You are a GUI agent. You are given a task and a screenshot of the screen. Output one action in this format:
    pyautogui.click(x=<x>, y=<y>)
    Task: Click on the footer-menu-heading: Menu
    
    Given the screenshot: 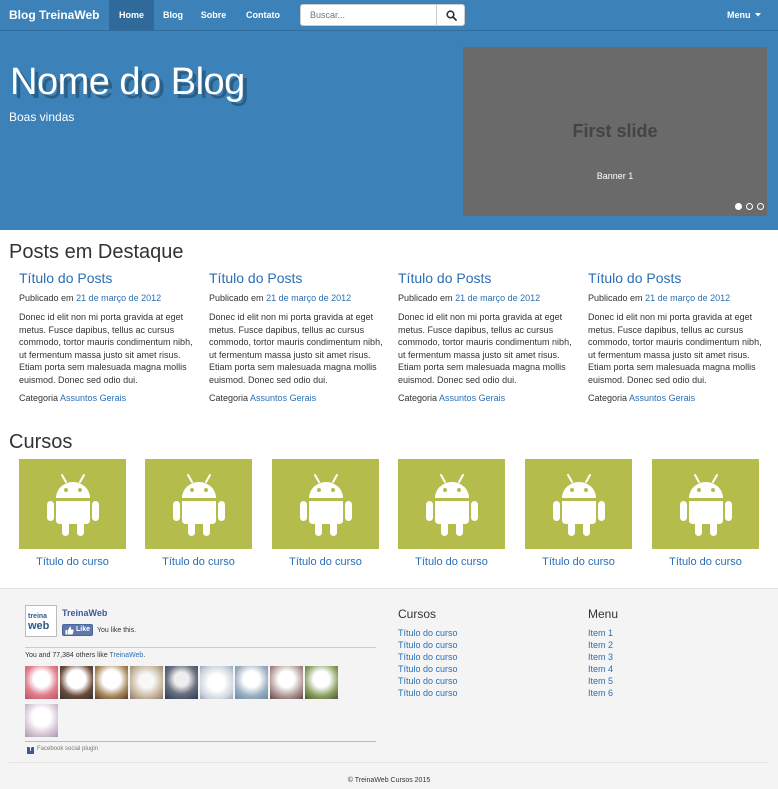 What is the action you would take?
    pyautogui.click(x=603, y=614)
    